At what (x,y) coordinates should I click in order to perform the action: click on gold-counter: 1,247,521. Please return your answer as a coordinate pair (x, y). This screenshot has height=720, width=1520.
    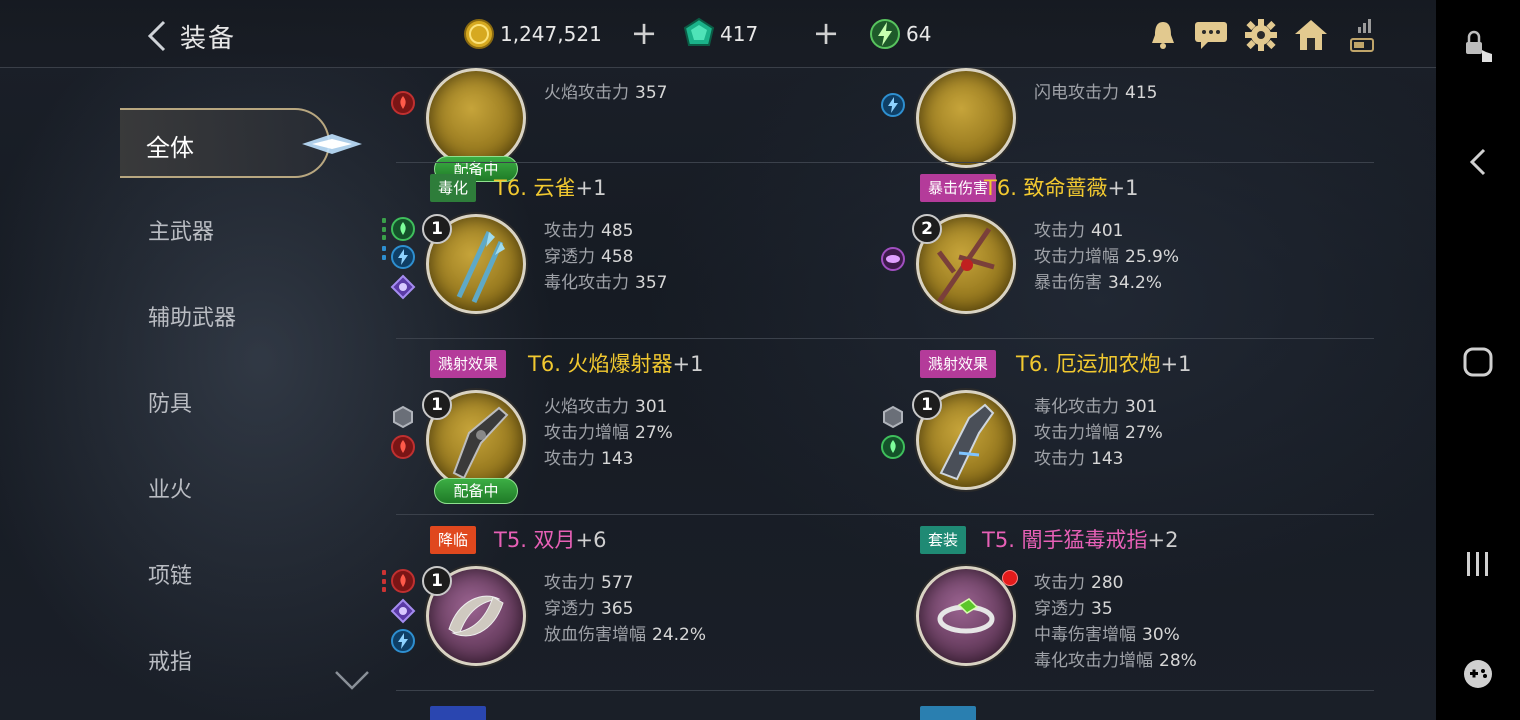
    Looking at the image, I should click on (532, 34).